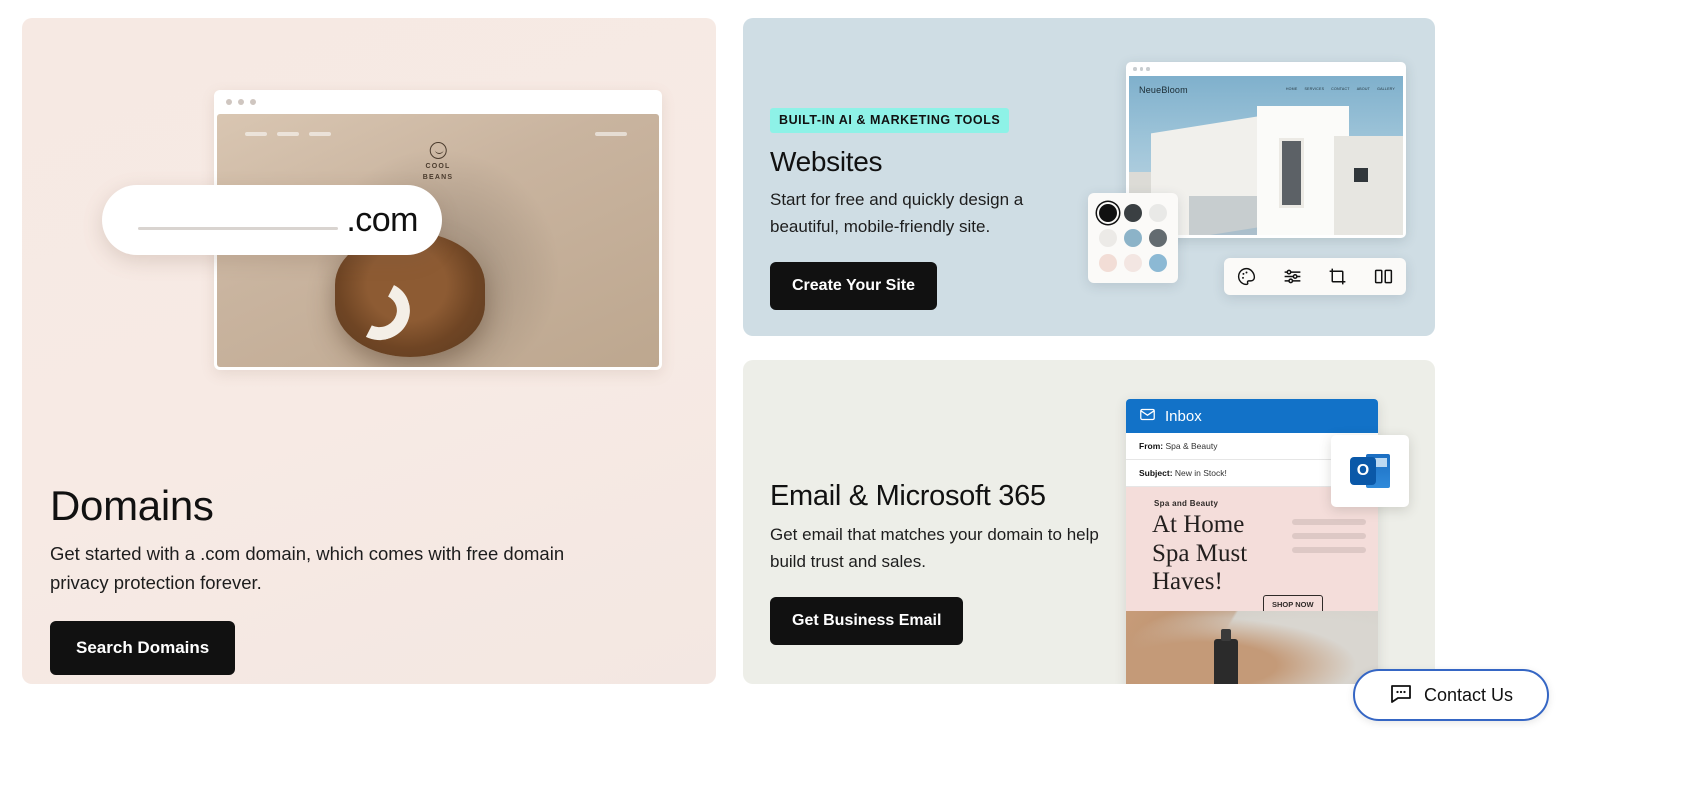 The image size is (1695, 793). I want to click on editor-toolbar, so click(1315, 276).